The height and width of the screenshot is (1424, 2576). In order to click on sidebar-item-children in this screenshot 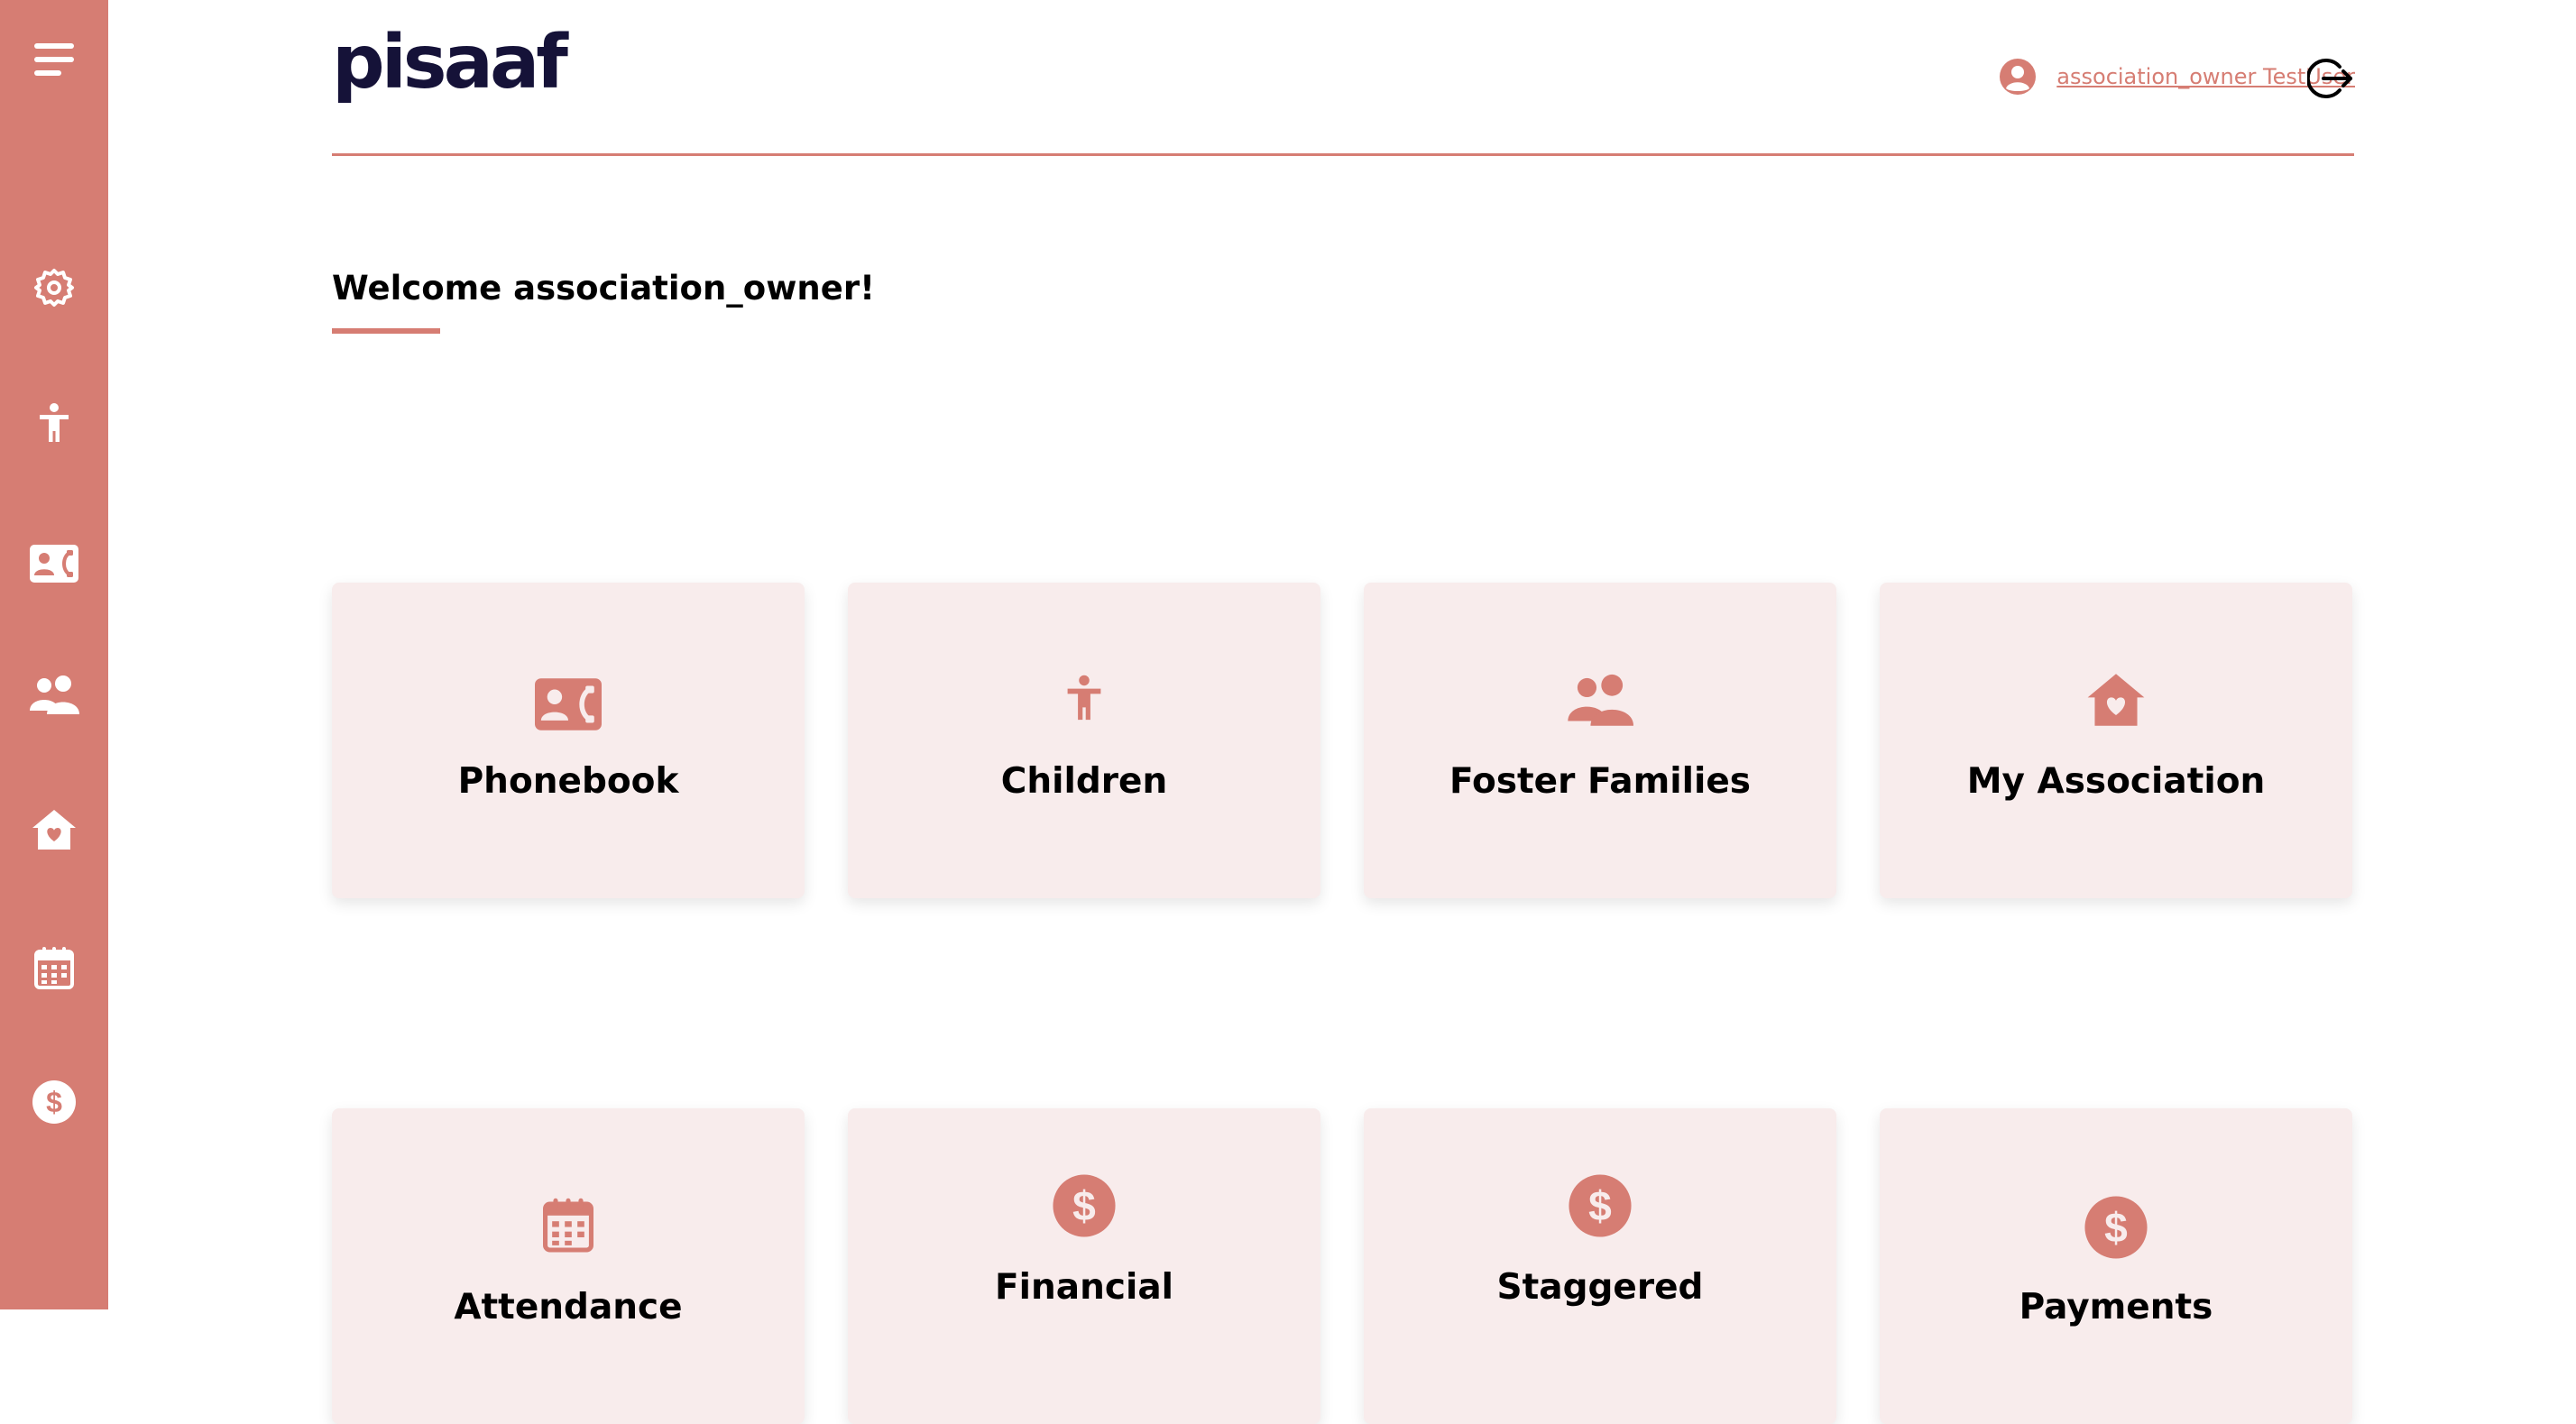, I will do `click(54, 423)`.